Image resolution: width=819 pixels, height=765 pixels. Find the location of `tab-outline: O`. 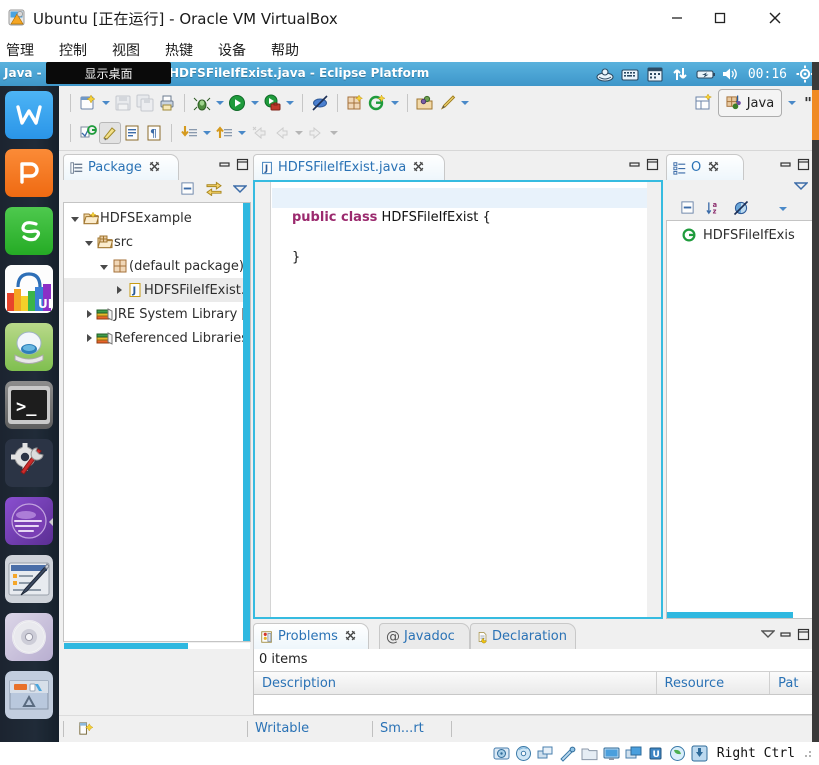

tab-outline: O is located at coordinates (705, 167).